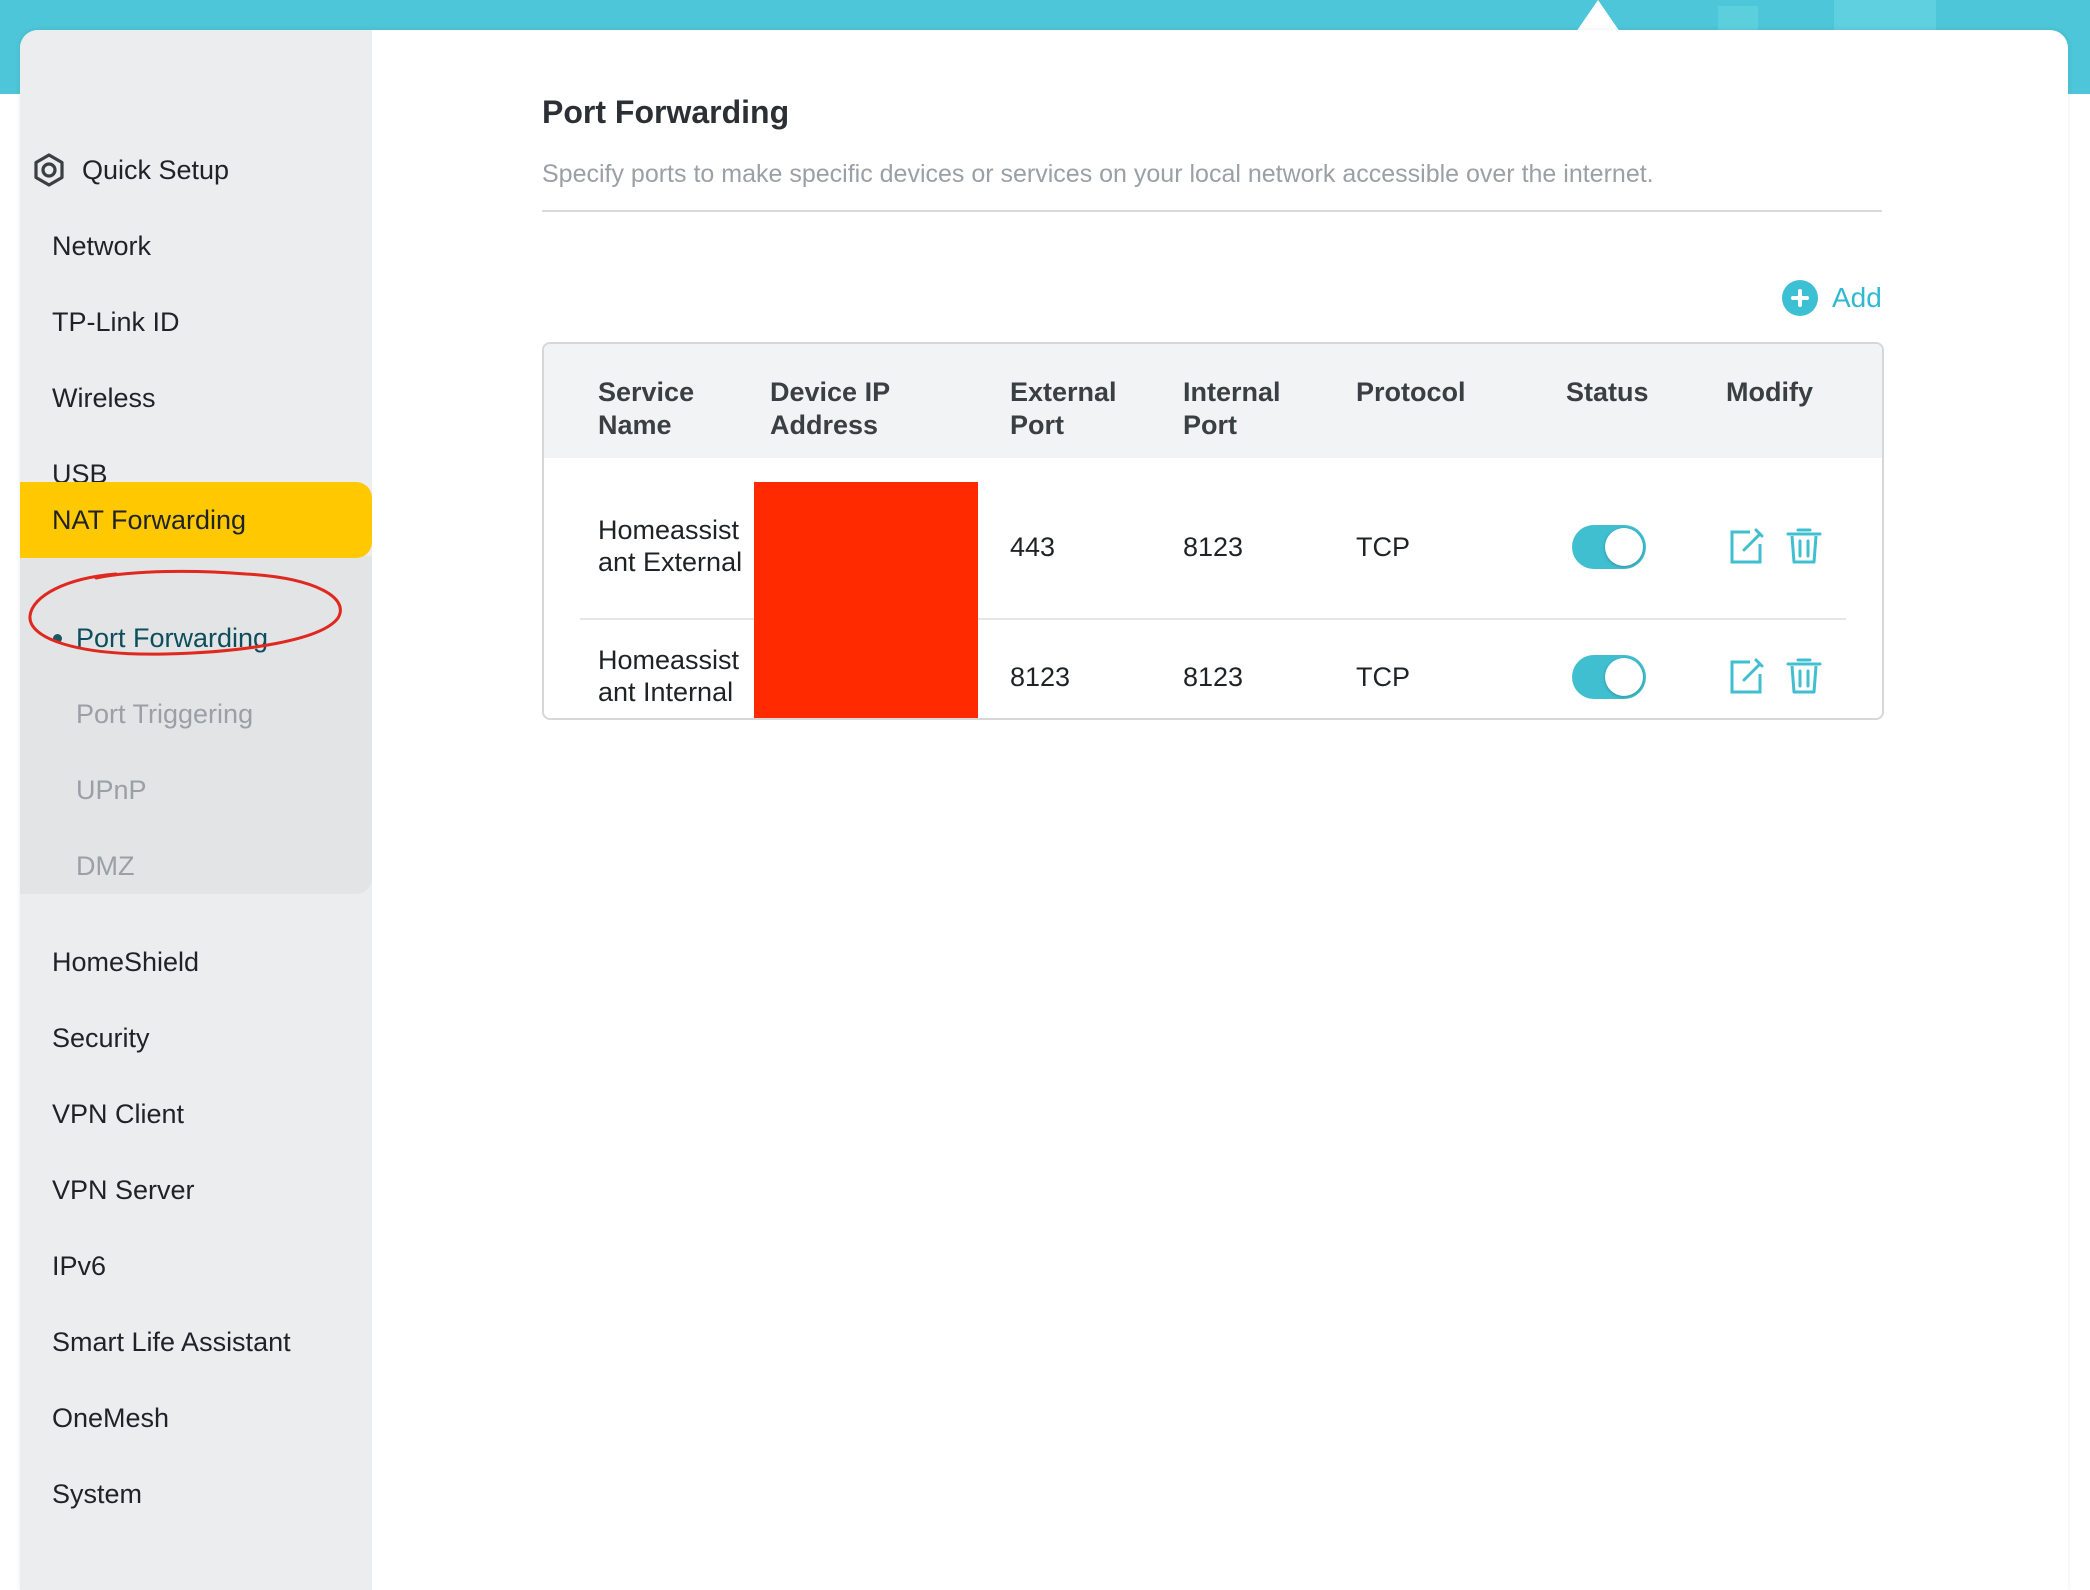  What do you see at coordinates (156, 169) in the screenshot?
I see `sidebar-item-label: Quick Setup` at bounding box center [156, 169].